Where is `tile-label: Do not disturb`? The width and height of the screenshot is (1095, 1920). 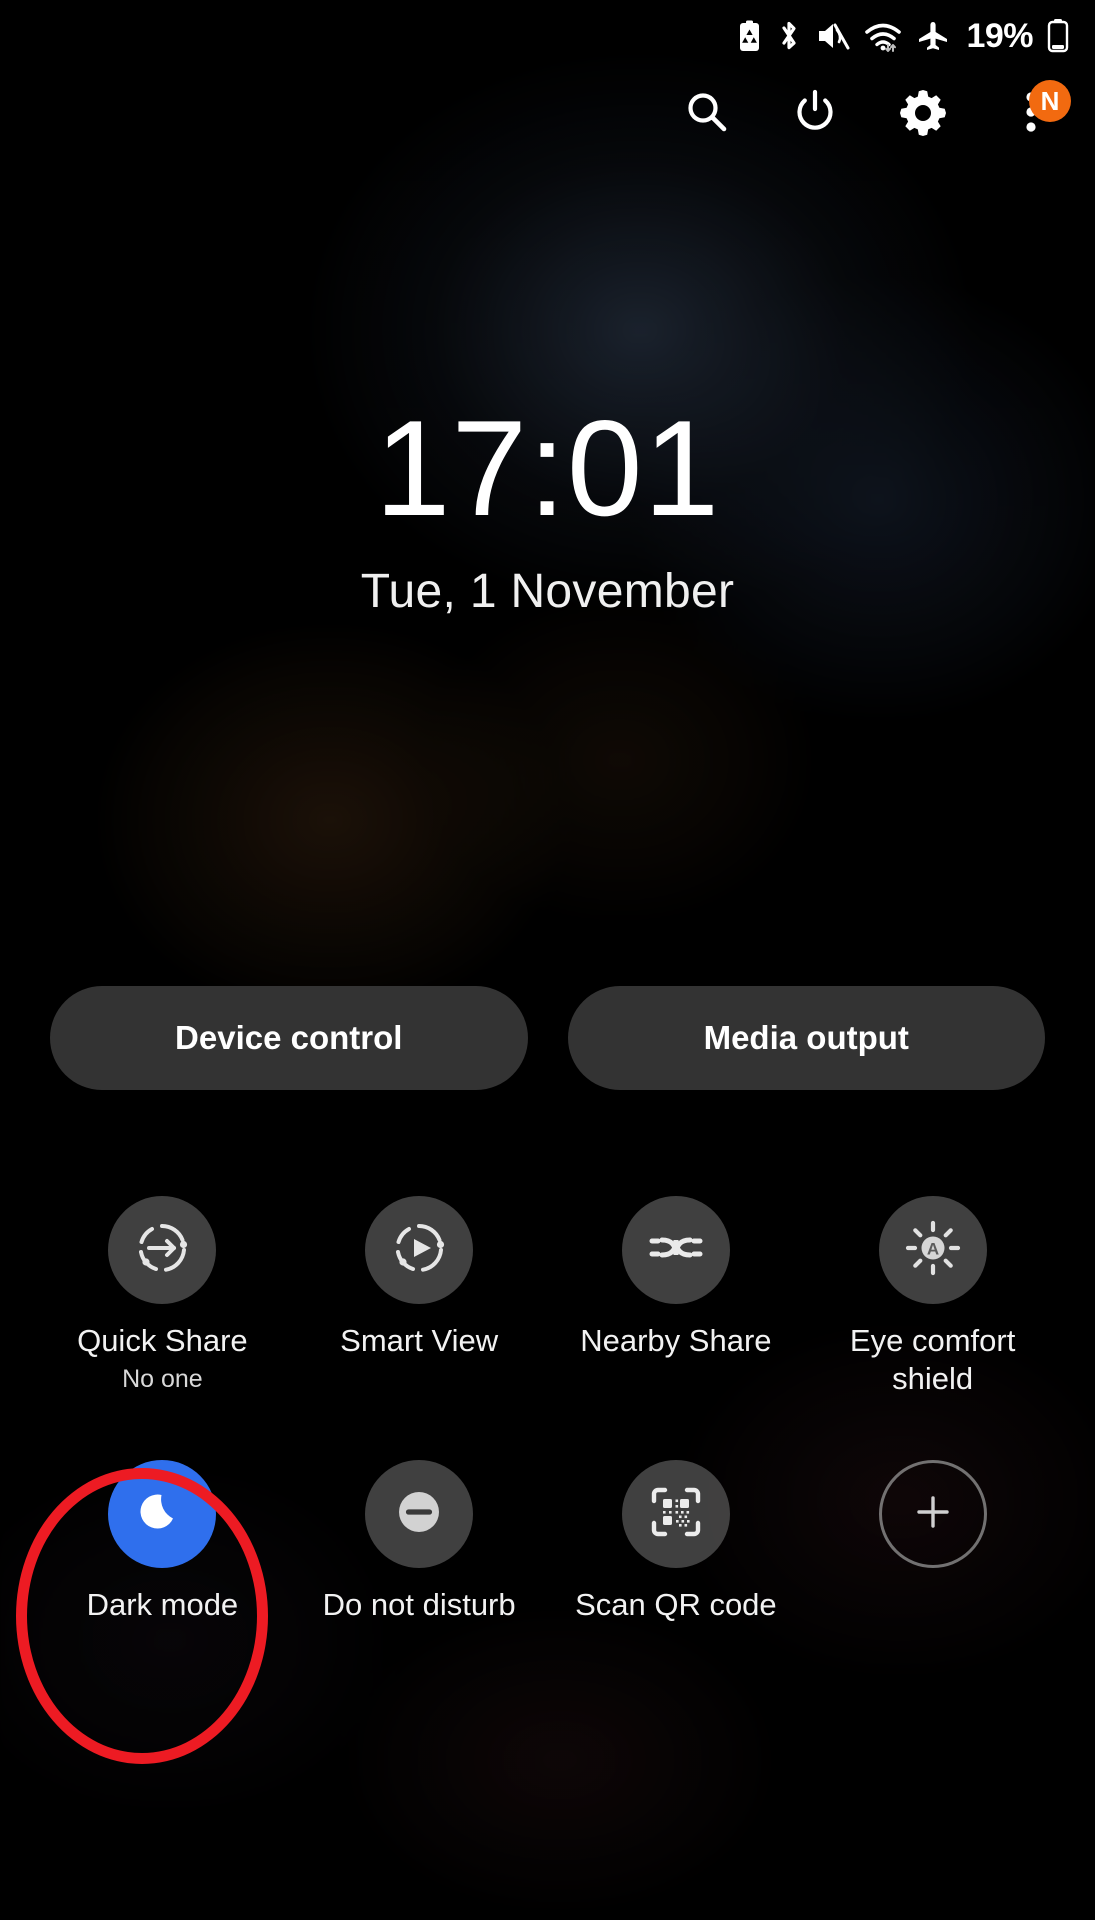
tile-label: Do not disturb is located at coordinates (419, 1604).